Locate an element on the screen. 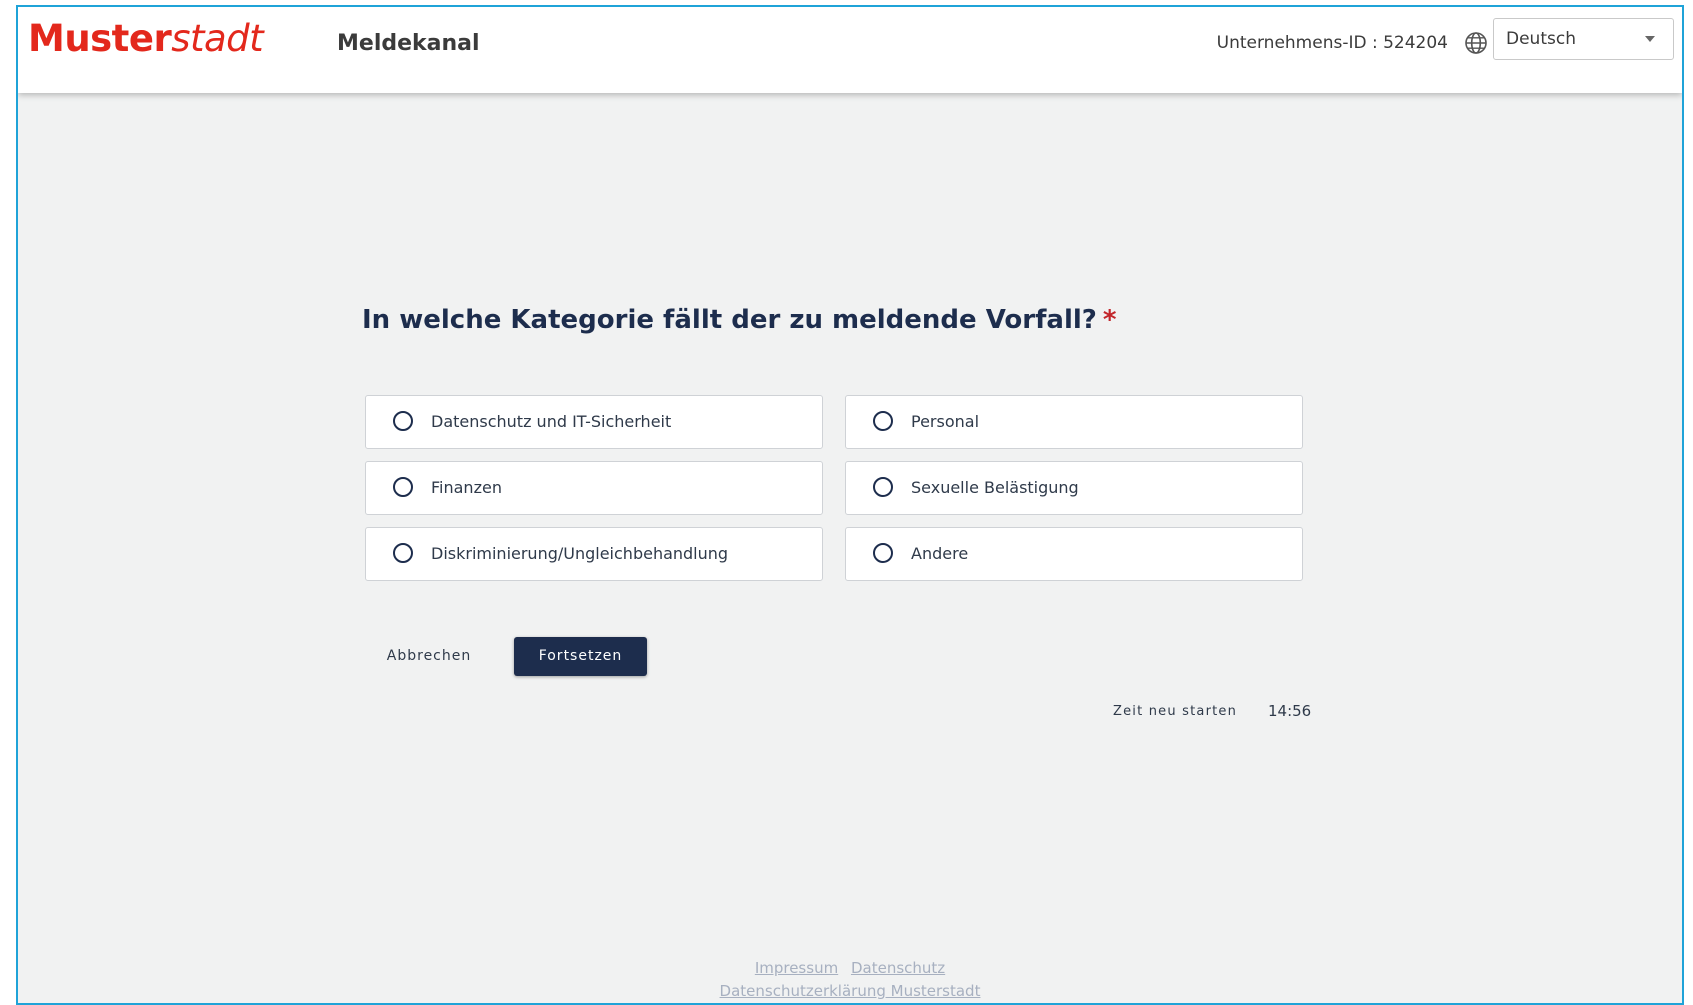  option-label: Finanzen is located at coordinates (466, 487).